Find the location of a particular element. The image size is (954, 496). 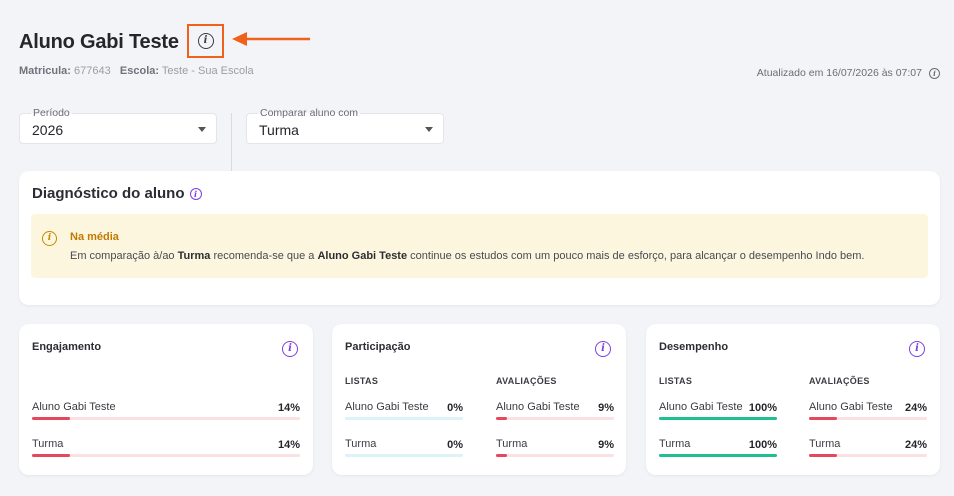

title-info-highlight: i is located at coordinates (205, 41).